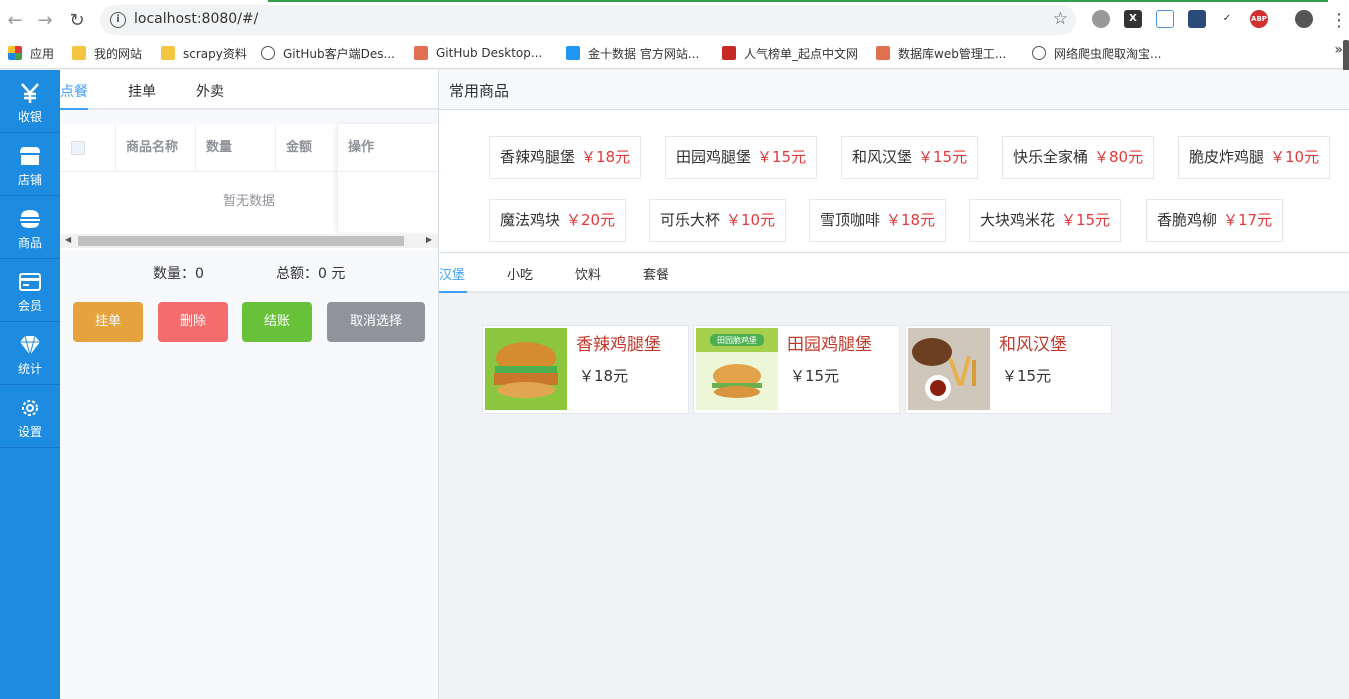  I want to click on goods-name: 可乐大杯, so click(690, 220).